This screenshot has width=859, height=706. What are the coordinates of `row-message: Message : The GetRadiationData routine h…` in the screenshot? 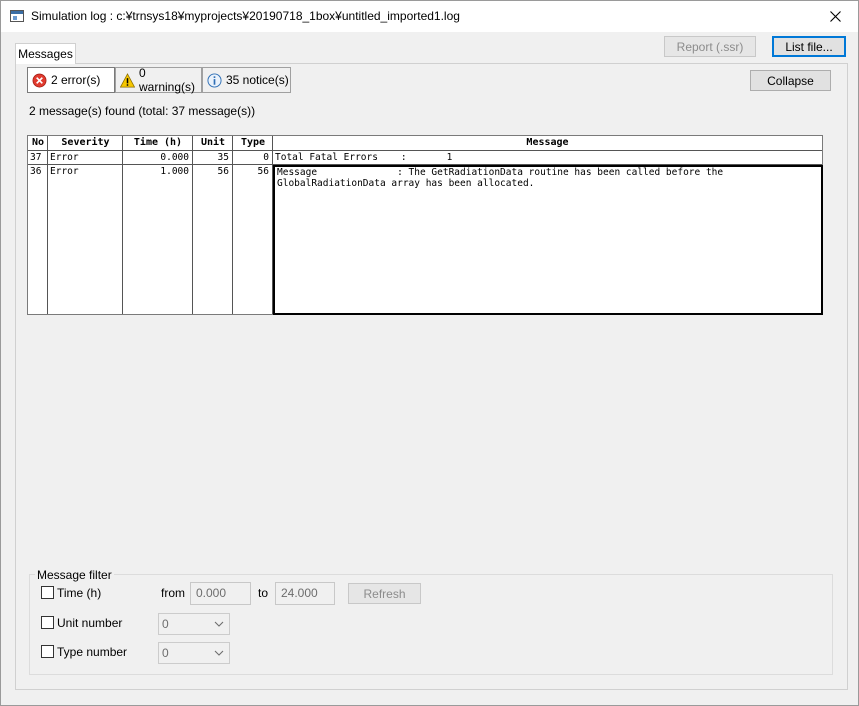 It's located at (503, 178).